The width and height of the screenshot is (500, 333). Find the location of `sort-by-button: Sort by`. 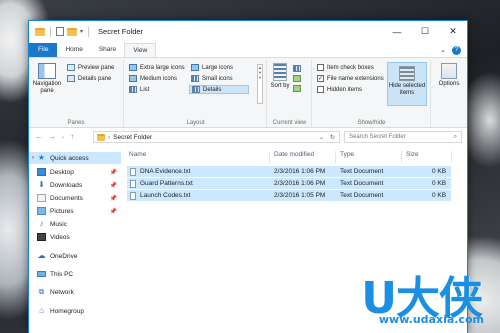

sort-by-button: Sort by is located at coordinates (280, 76).